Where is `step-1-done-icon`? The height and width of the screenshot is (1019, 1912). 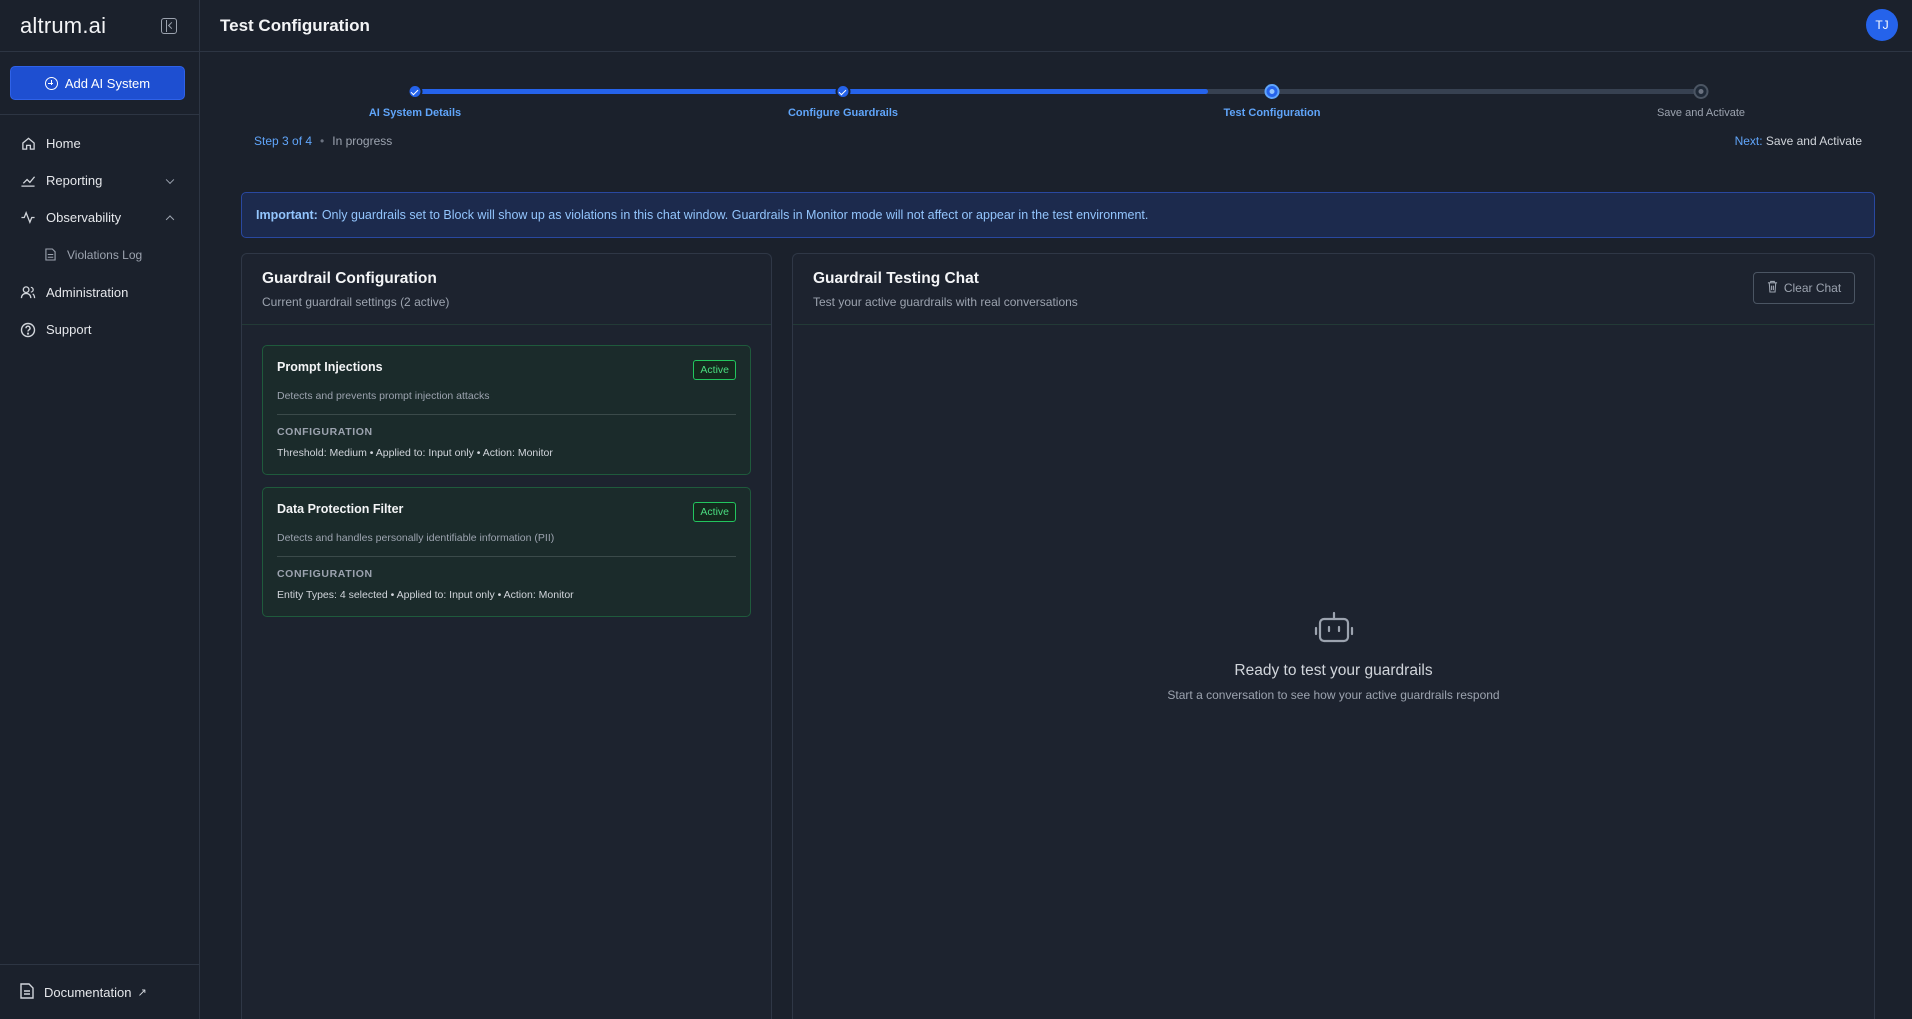
step-1-done-icon is located at coordinates (415, 91).